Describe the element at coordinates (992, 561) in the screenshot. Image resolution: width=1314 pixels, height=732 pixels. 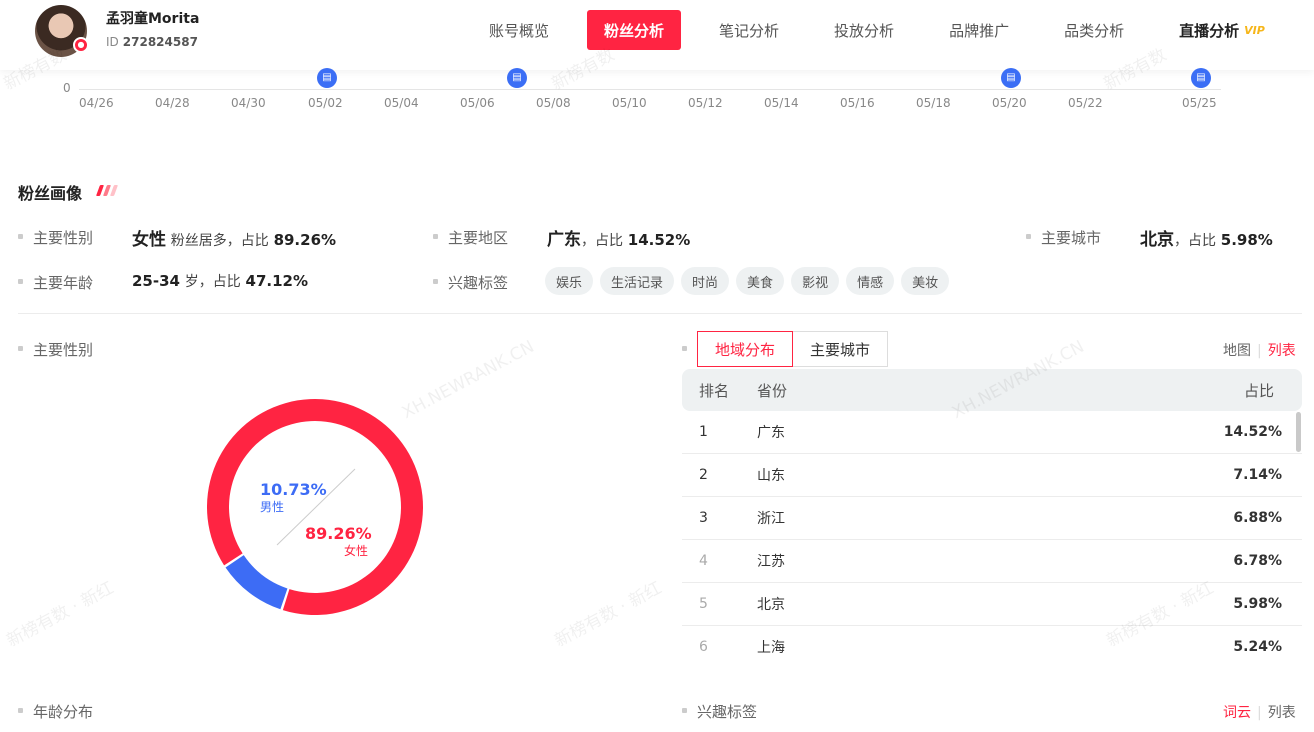
I see `table-row: 4 江苏 6.78%` at that location.